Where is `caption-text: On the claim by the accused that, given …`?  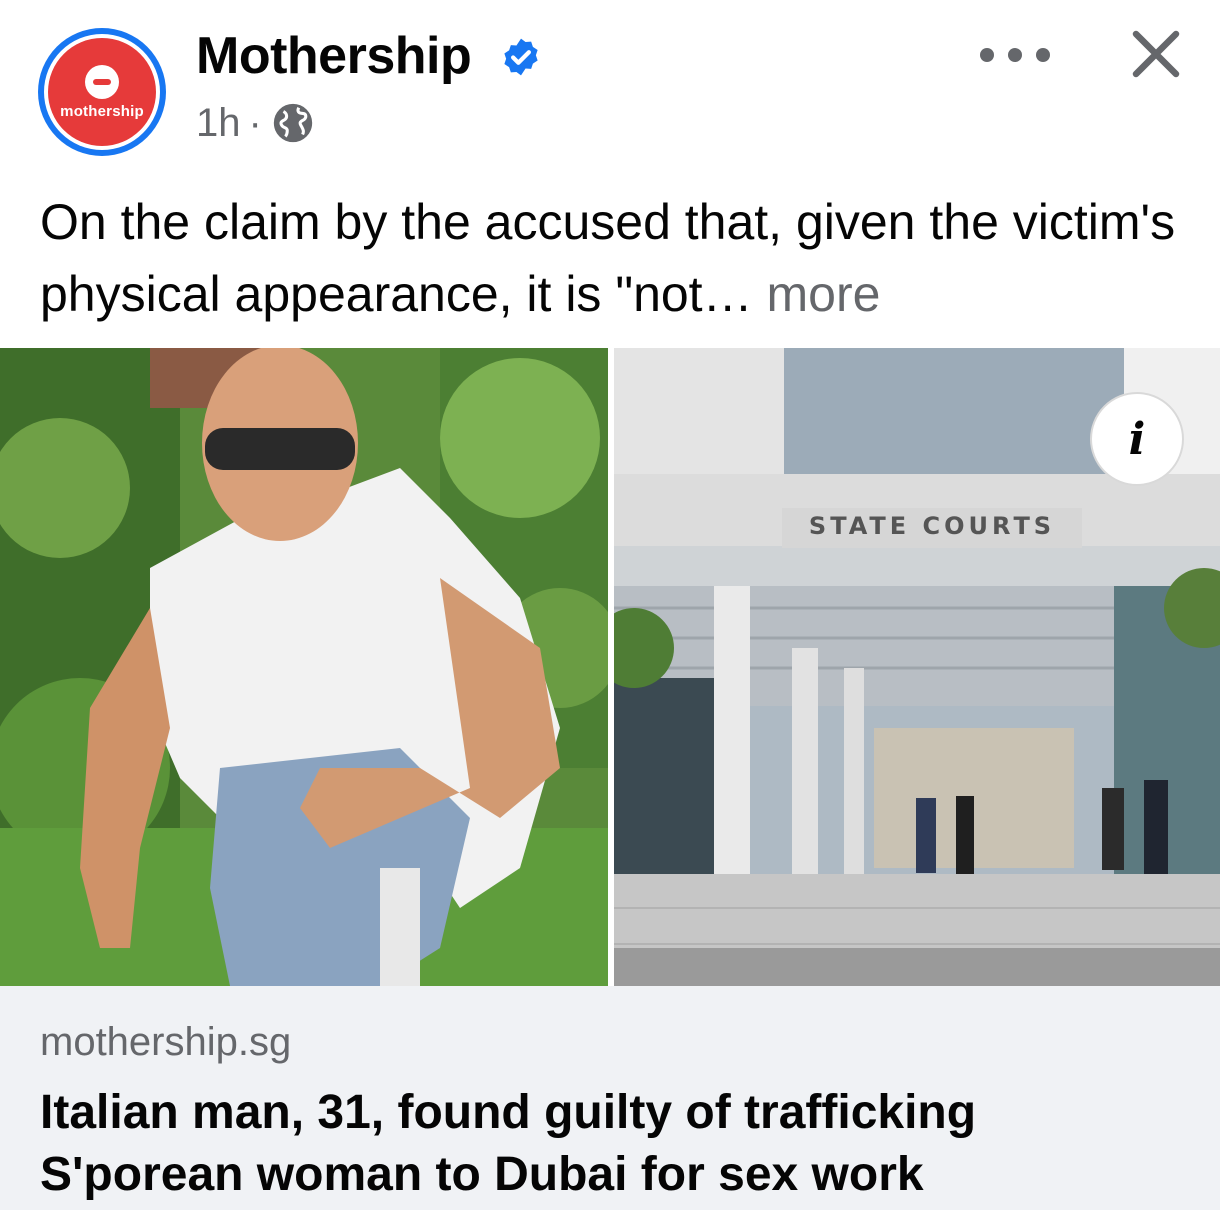
caption-text: On the claim by the accused that, given … is located at coordinates (608, 258).